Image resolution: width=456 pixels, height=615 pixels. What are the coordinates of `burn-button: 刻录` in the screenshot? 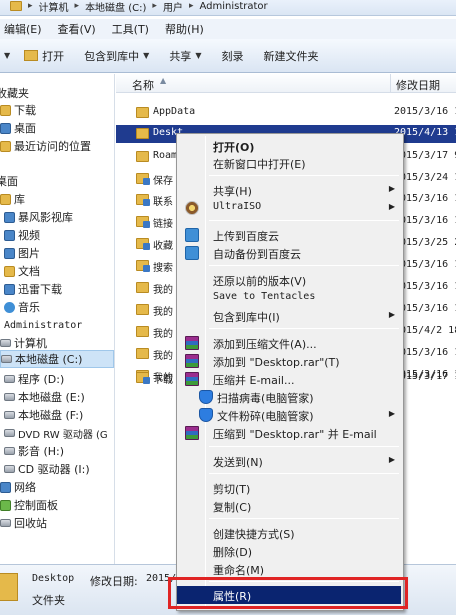 It's located at (232, 55).